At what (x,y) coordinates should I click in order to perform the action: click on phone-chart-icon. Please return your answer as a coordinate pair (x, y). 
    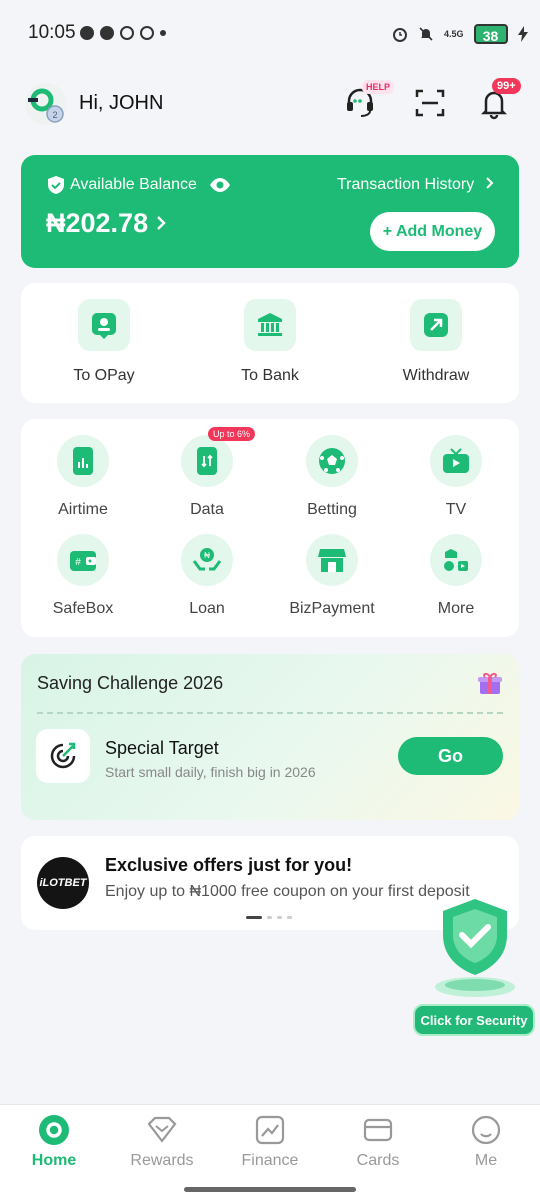
    Looking at the image, I should click on (83, 461).